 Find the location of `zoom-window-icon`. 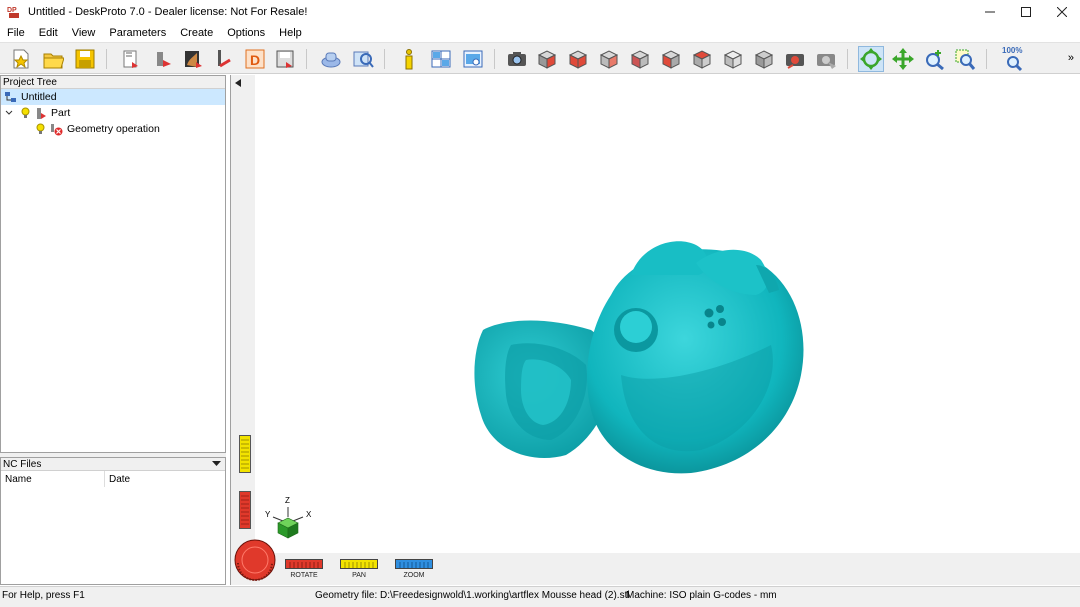

zoom-window-icon is located at coordinates (965, 59).